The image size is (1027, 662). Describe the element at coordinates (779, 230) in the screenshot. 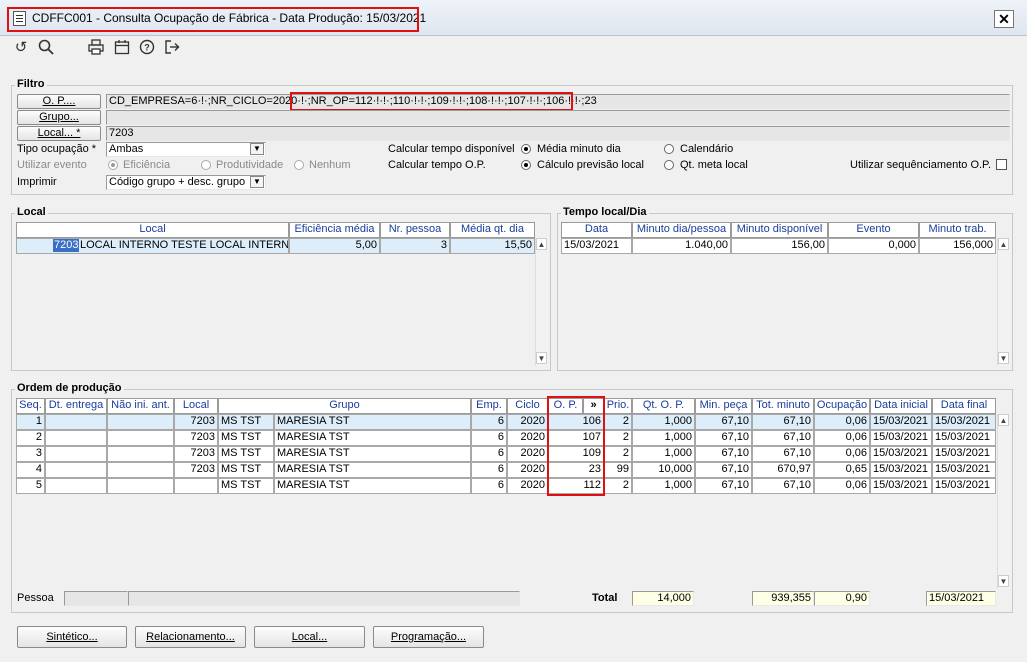

I see `col-minuto-disp: Minuto disponível` at that location.